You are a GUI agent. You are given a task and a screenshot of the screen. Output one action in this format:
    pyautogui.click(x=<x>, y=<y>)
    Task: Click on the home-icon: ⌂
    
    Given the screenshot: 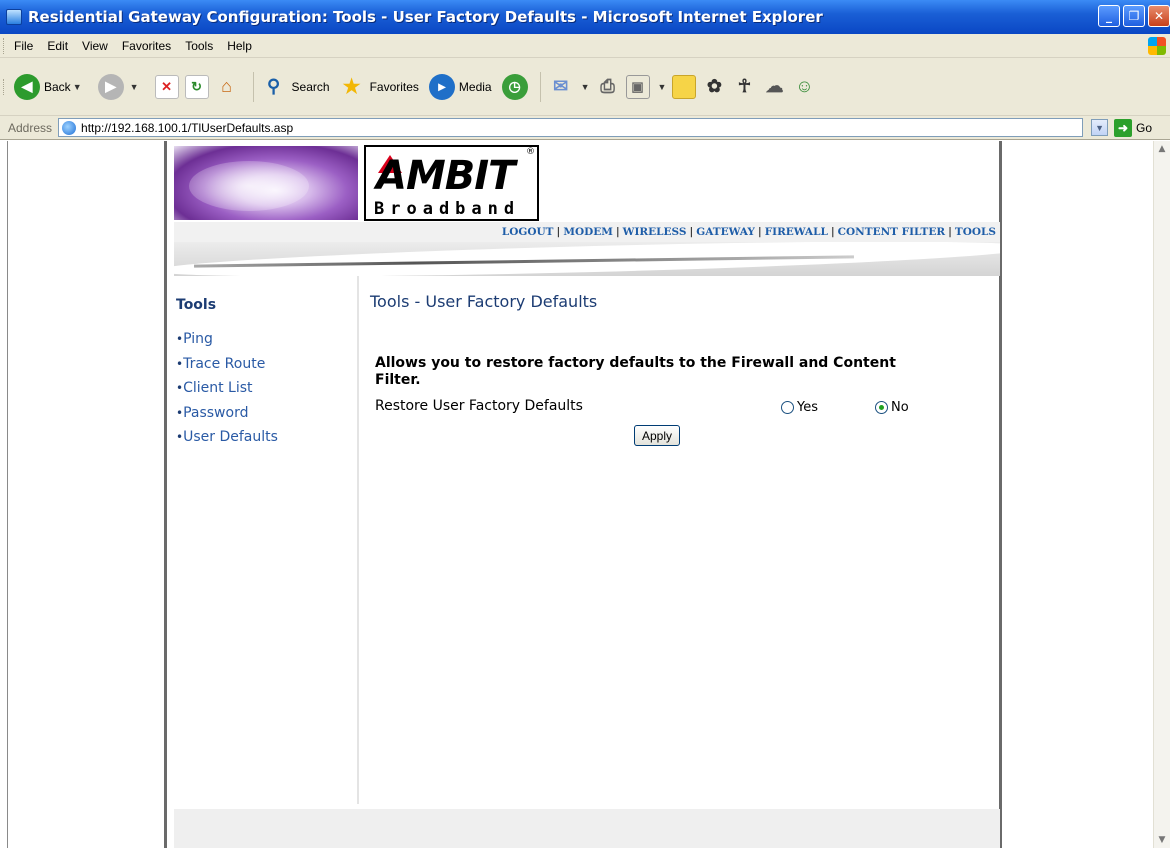 What is the action you would take?
    pyautogui.click(x=227, y=87)
    